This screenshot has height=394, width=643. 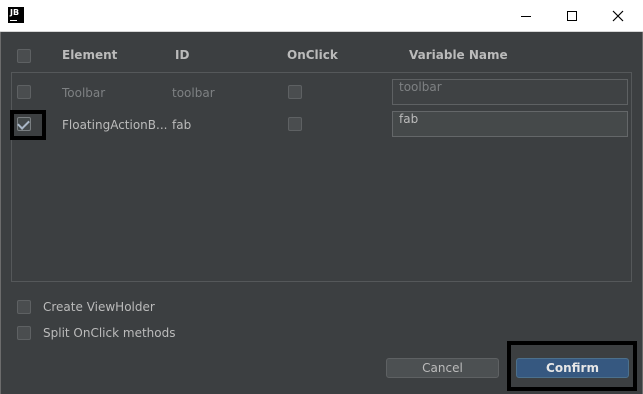 What do you see at coordinates (442, 368) in the screenshot?
I see `cancel-button: Cancel` at bounding box center [442, 368].